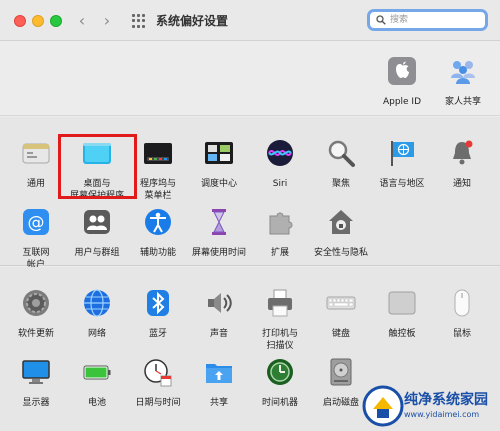  I want to click on pane-label: 辅助功能, so click(157, 253).